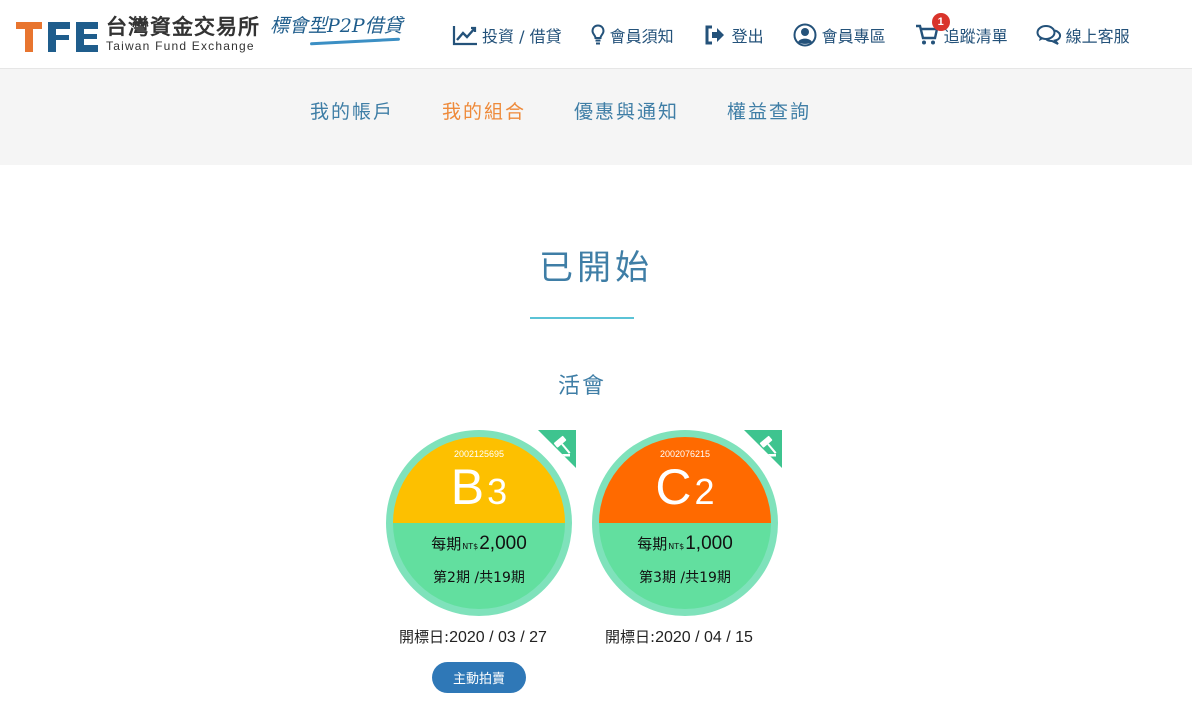  I want to click on title-divider, so click(582, 318).